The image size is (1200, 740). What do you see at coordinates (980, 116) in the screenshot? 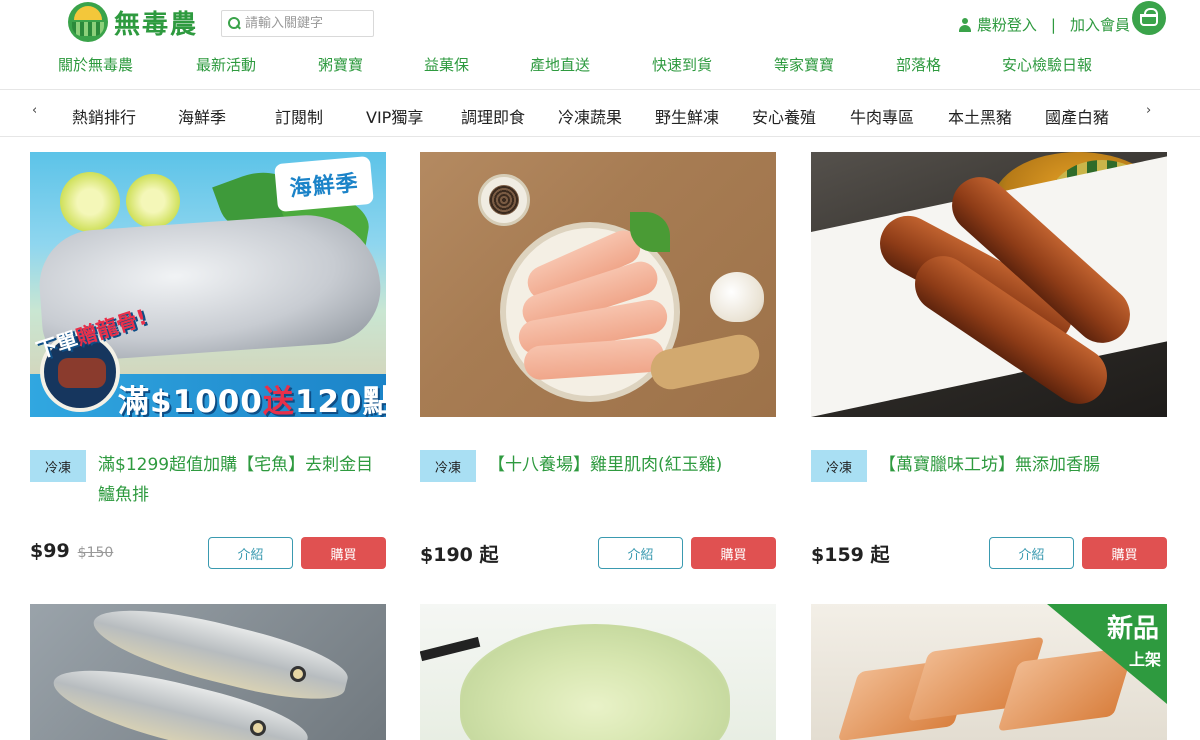
I see `category-item: 本土黑豬` at bounding box center [980, 116].